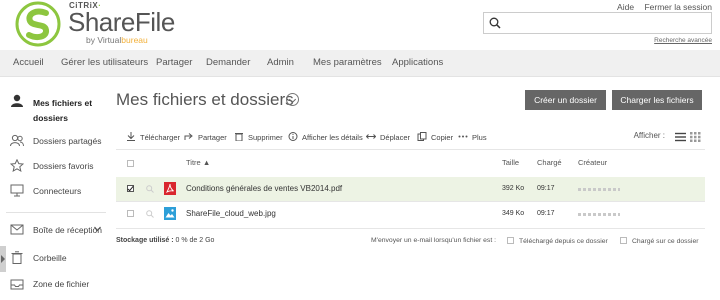  Describe the element at coordinates (50, 258) in the screenshot. I see `sidebar-item-label: Corbeille` at that location.